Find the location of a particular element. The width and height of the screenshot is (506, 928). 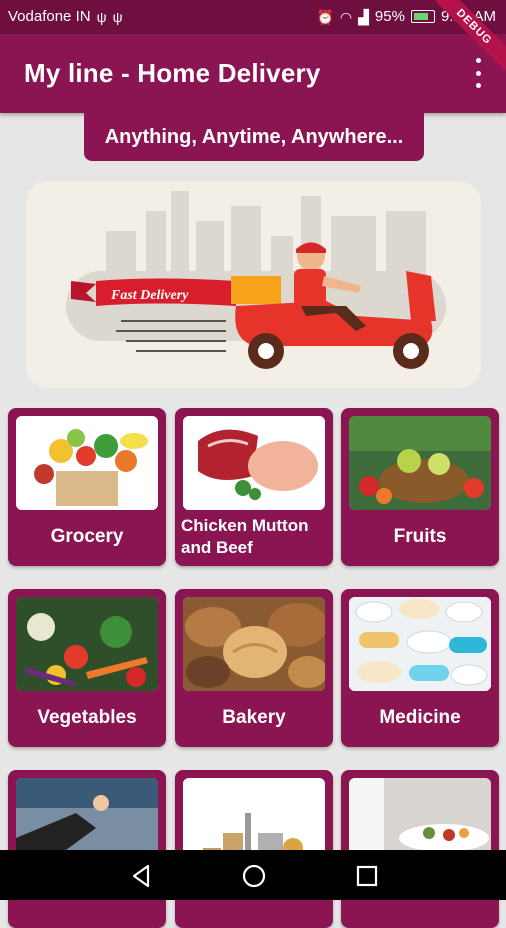

category-label: Fruits is located at coordinates (420, 536).